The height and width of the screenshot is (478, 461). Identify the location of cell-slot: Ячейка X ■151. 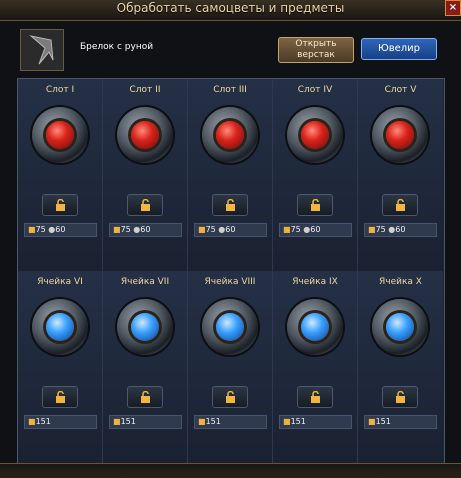
(400, 367).